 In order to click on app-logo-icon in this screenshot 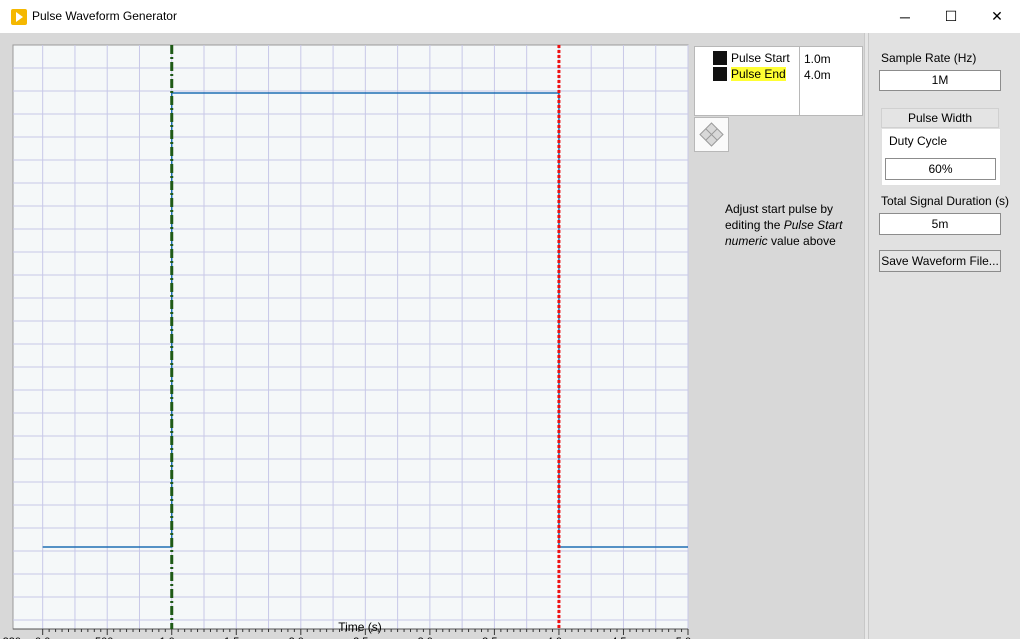, I will do `click(19, 17)`.